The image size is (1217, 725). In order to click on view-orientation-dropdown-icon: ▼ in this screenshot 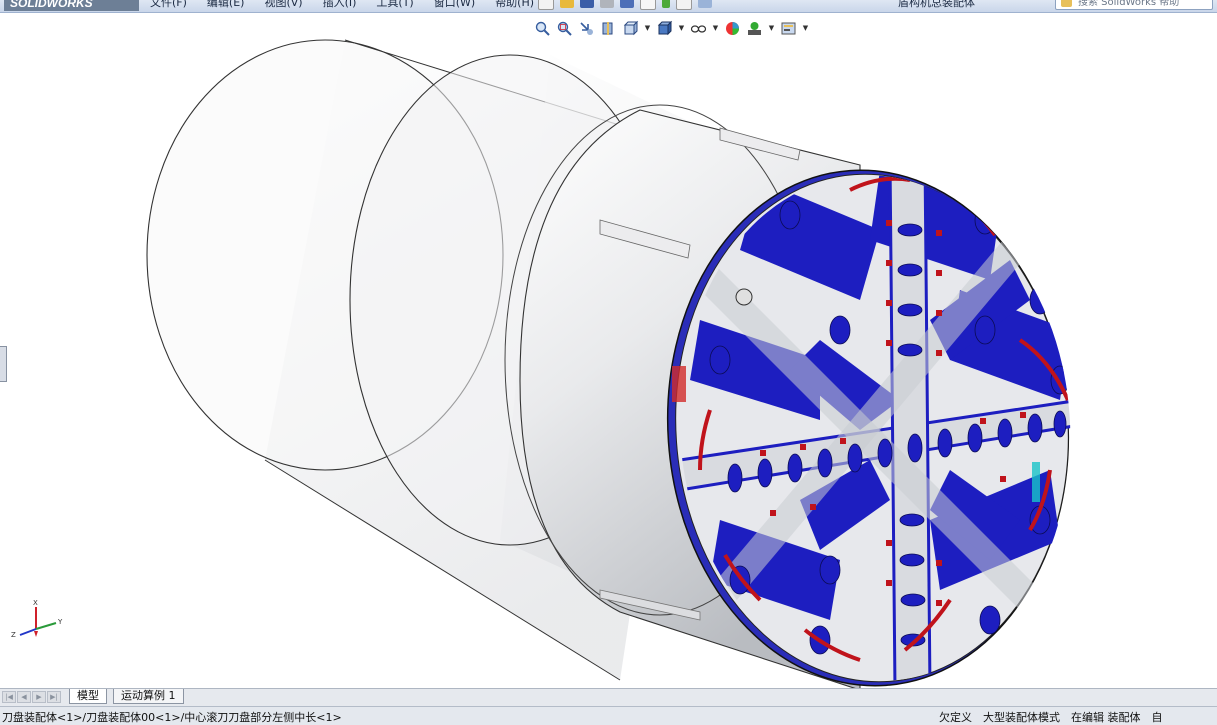, I will do `click(647, 28)`.